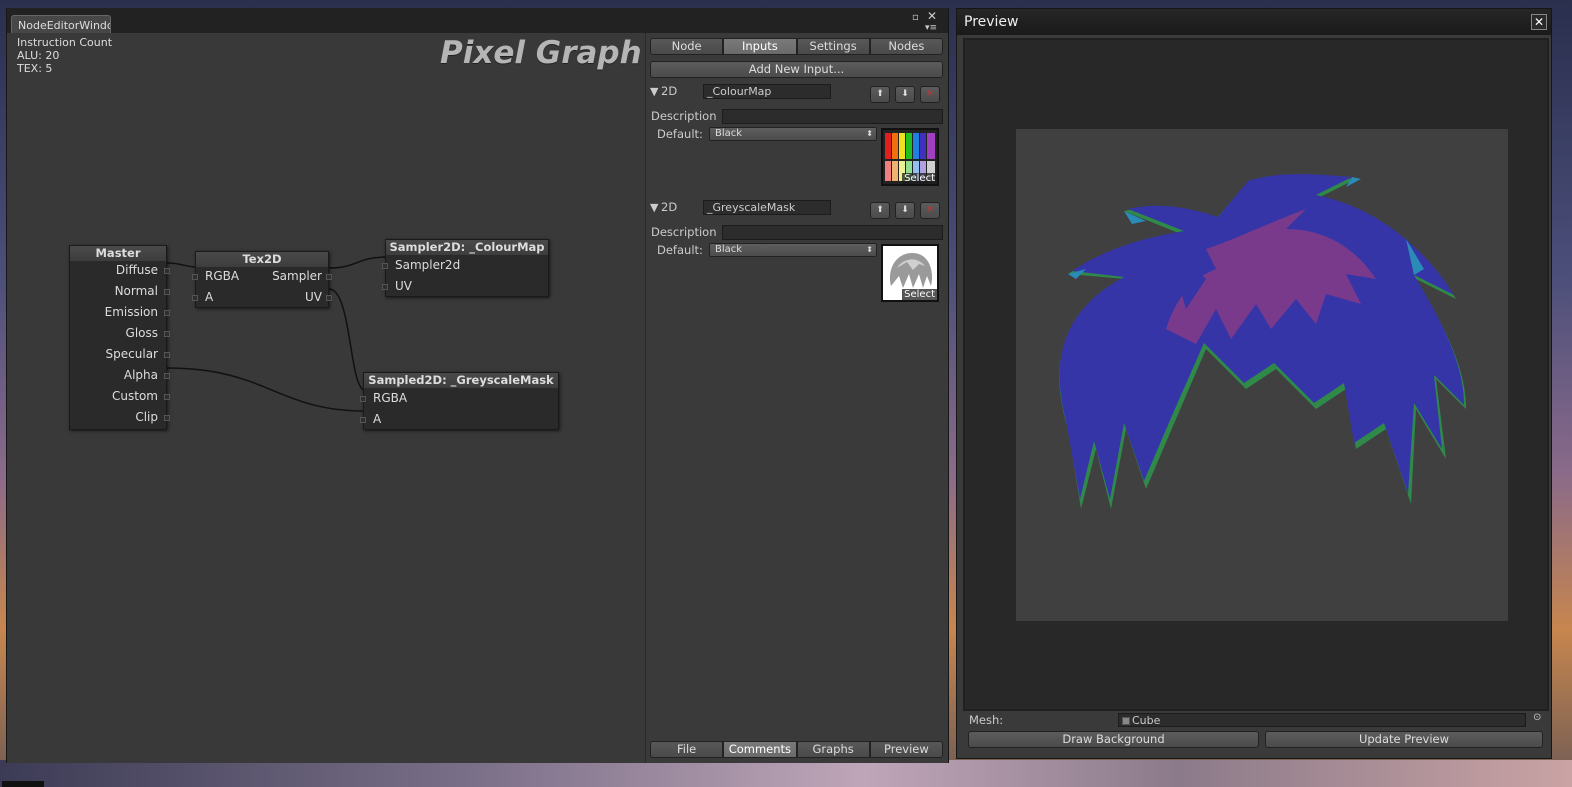  What do you see at coordinates (1537, 717) in the screenshot?
I see `object-picker-icon: ⊙` at bounding box center [1537, 717].